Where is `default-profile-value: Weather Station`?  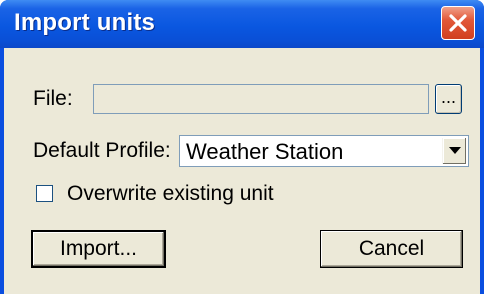
default-profile-value: Weather Station is located at coordinates (265, 151).